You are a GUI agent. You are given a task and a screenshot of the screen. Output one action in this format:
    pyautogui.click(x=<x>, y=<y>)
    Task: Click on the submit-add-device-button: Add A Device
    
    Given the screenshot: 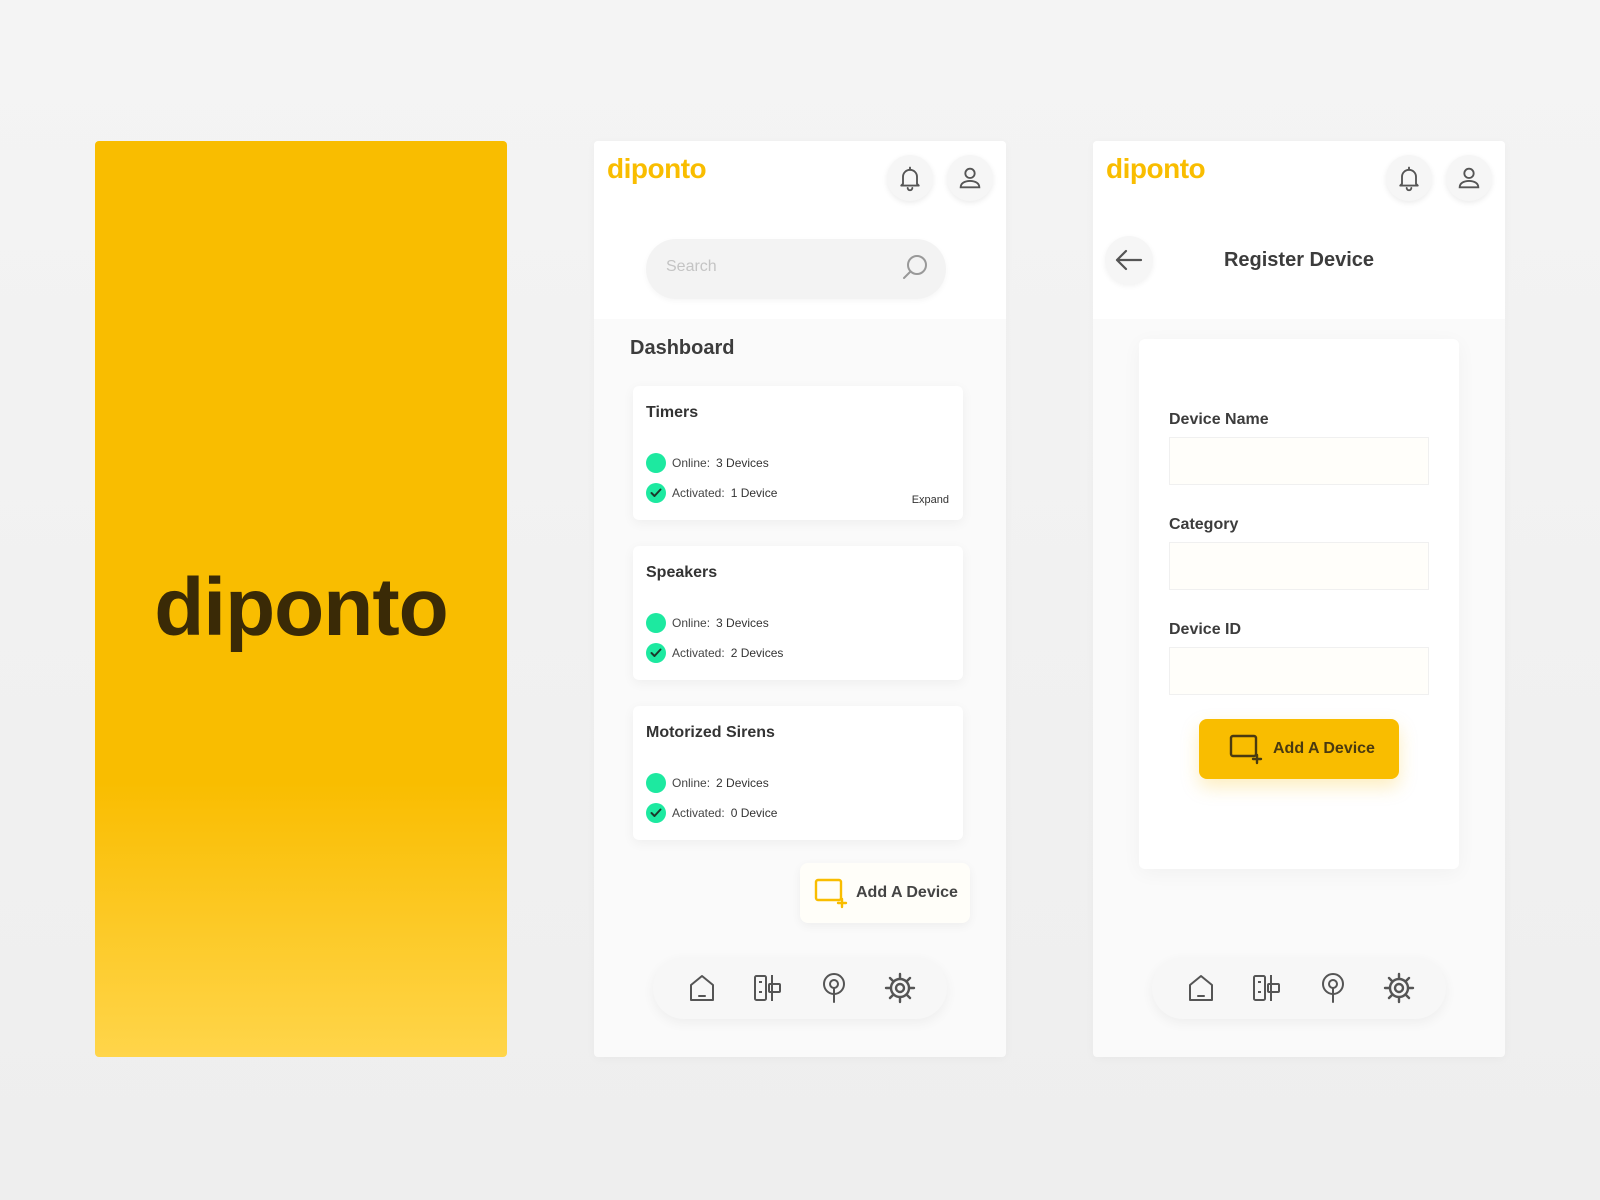 What is the action you would take?
    pyautogui.click(x=1299, y=749)
    